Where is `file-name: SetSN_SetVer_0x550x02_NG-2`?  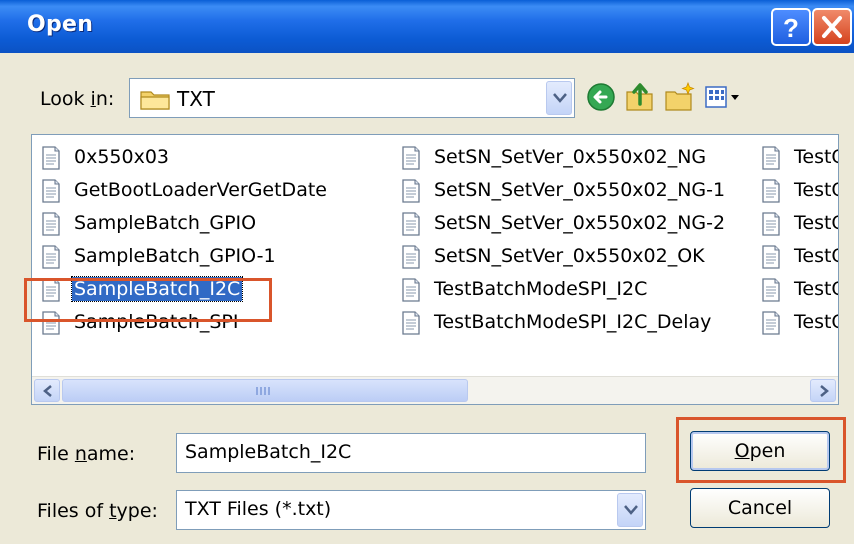
file-name: SetSN_SetVer_0x550x02_NG-2 is located at coordinates (580, 223).